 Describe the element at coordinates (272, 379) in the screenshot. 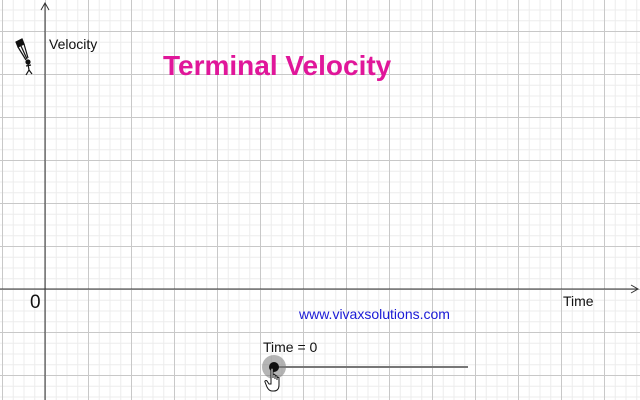

I see `hand-pointer-icon` at that location.